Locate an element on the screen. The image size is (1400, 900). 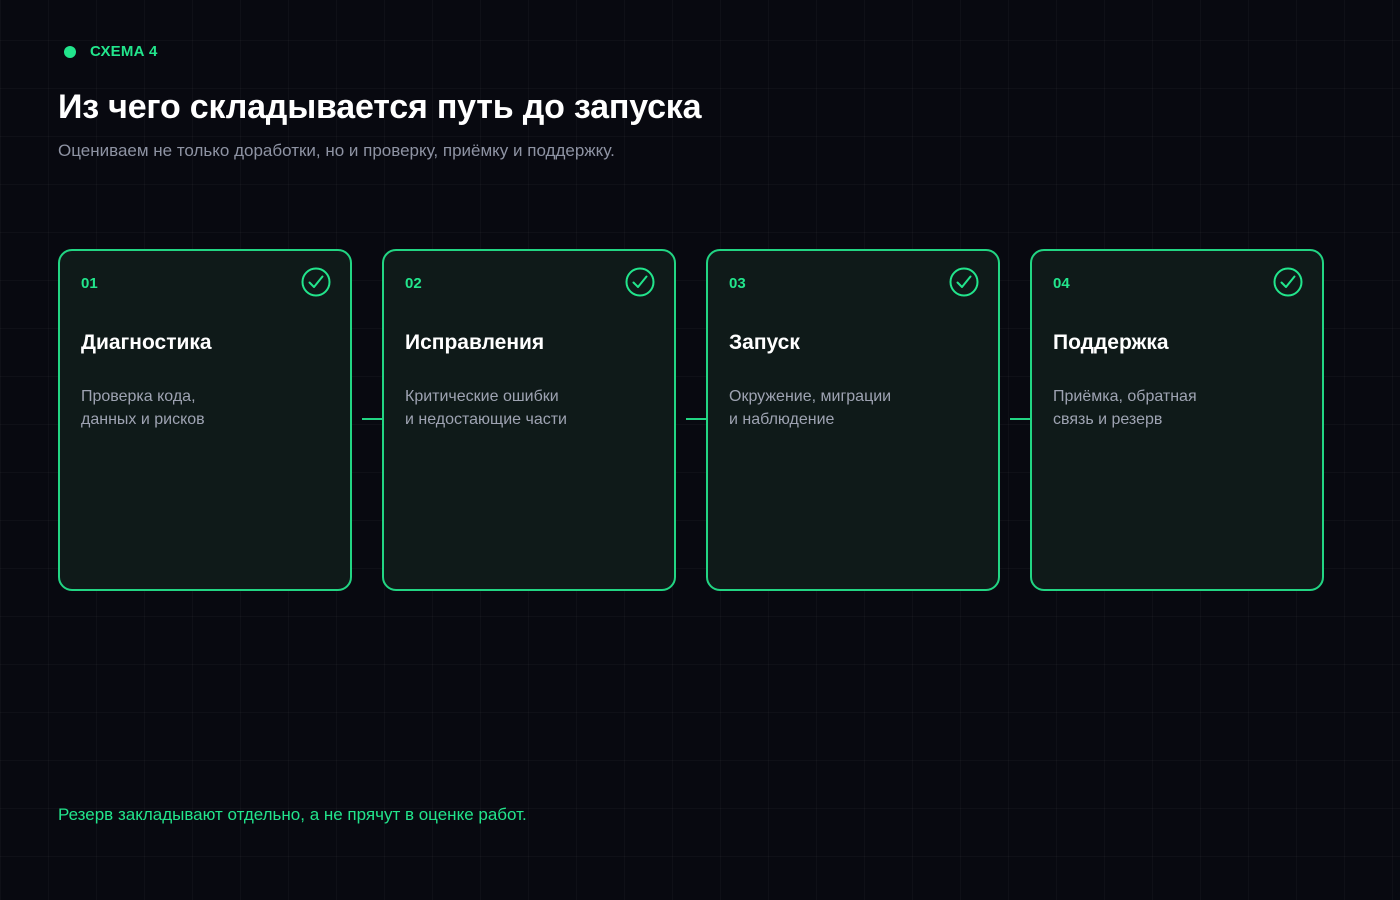
step-title: Исправления is located at coordinates (475, 342).